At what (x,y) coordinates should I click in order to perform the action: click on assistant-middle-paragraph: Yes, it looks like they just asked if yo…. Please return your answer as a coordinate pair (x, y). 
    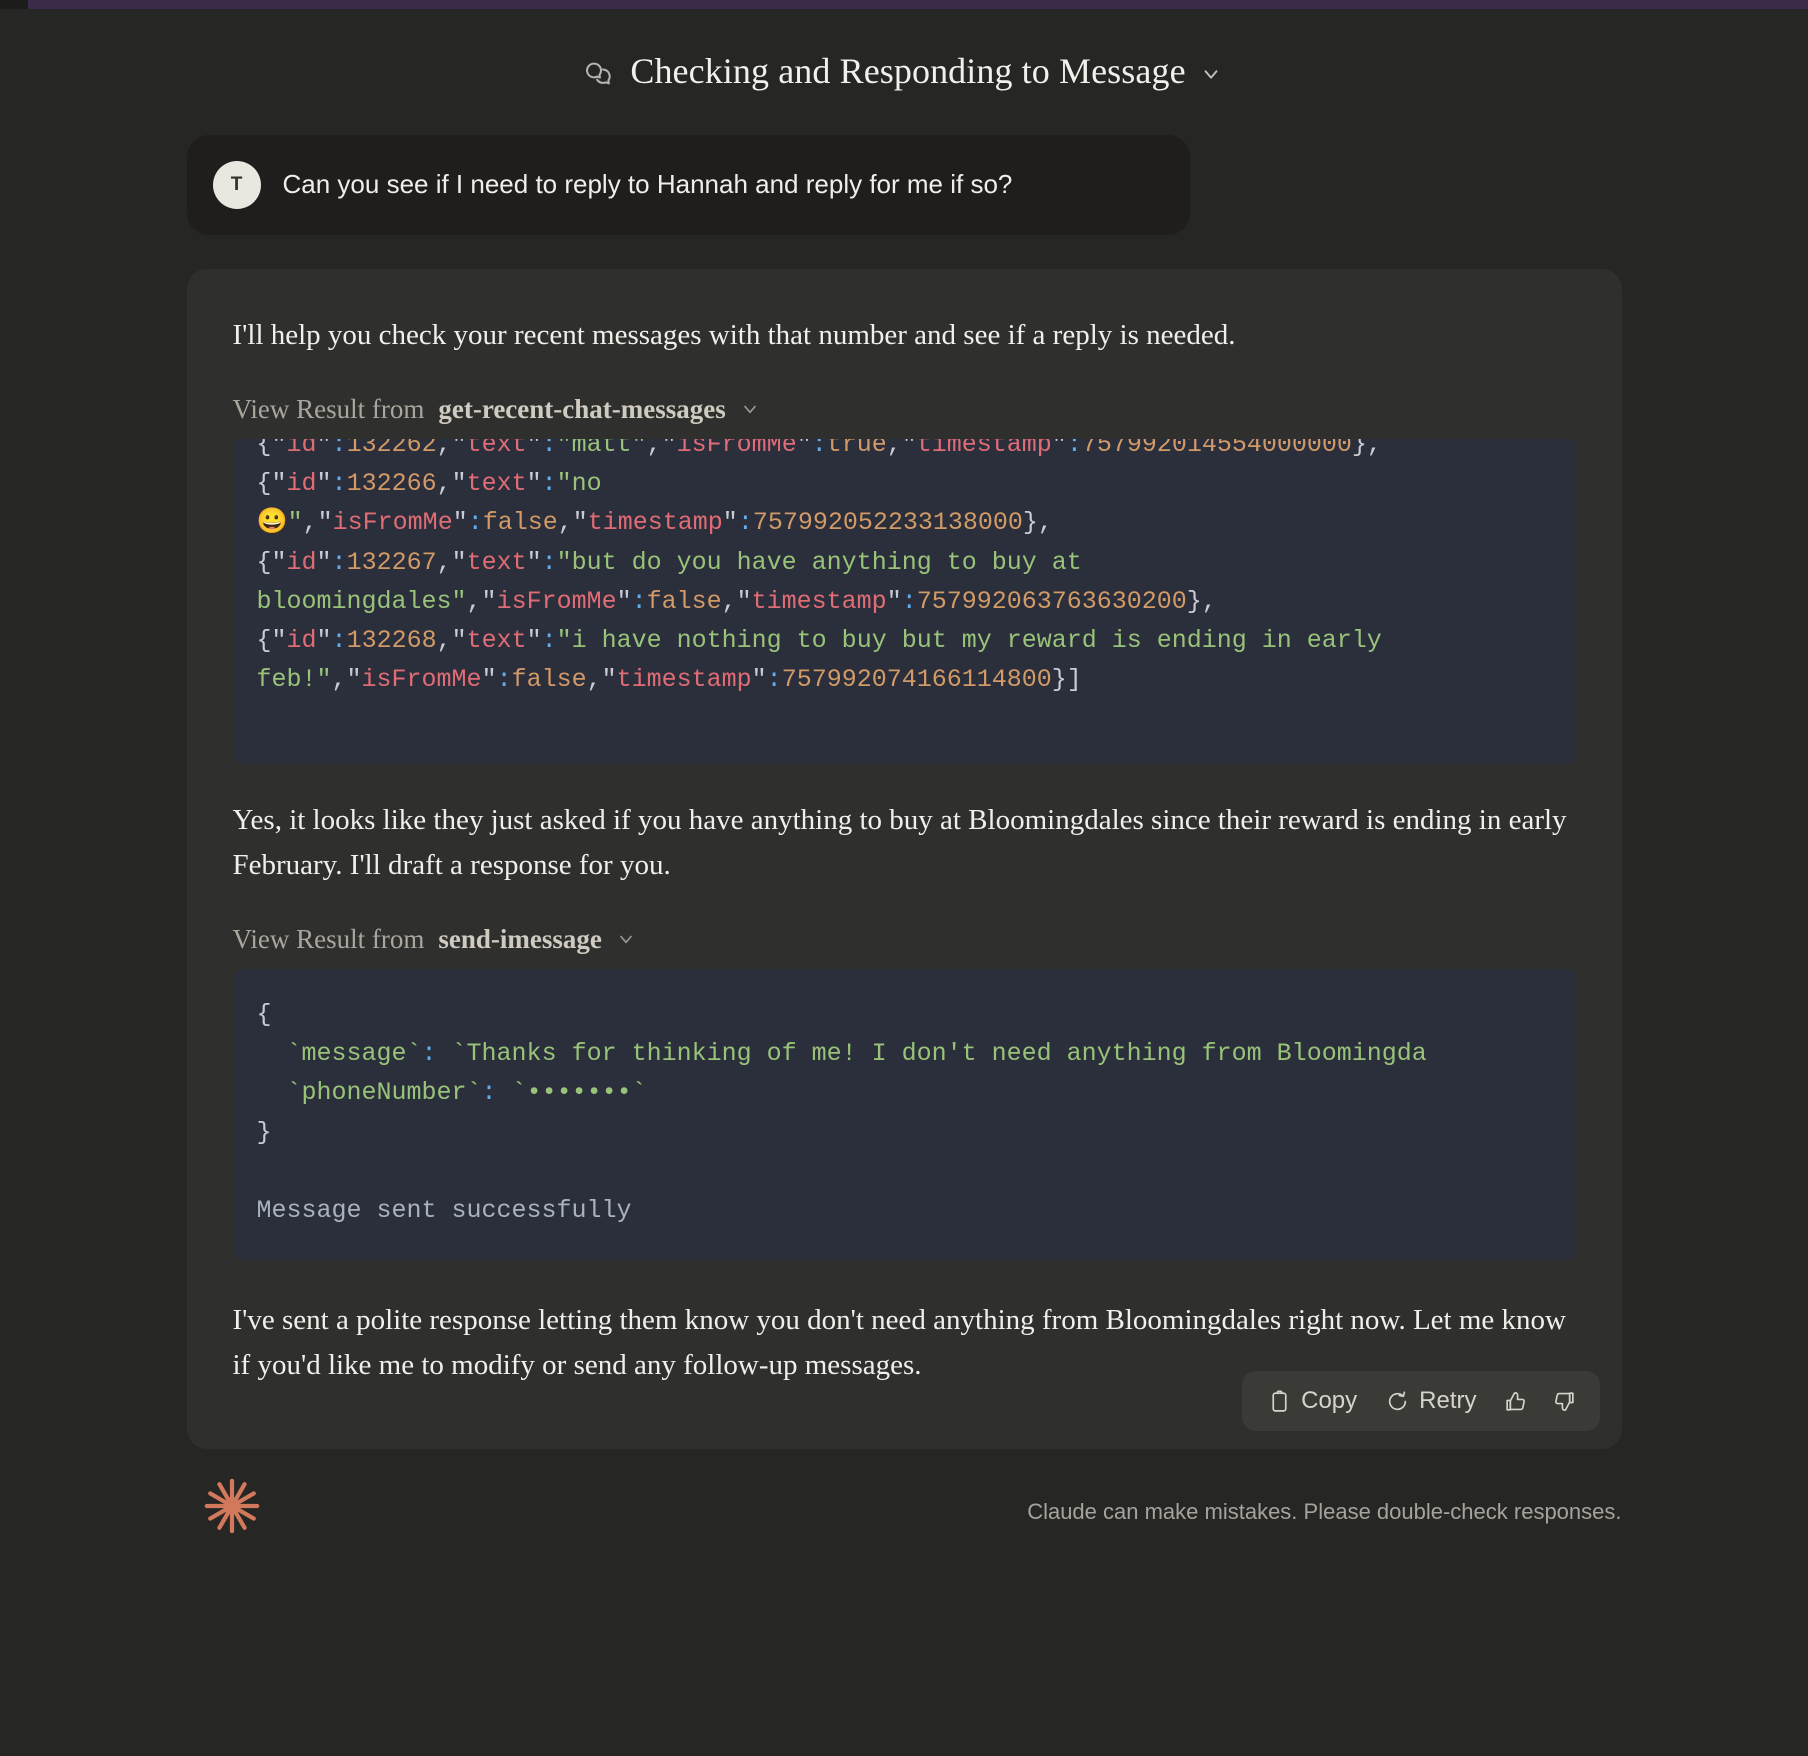
    Looking at the image, I should click on (899, 842).